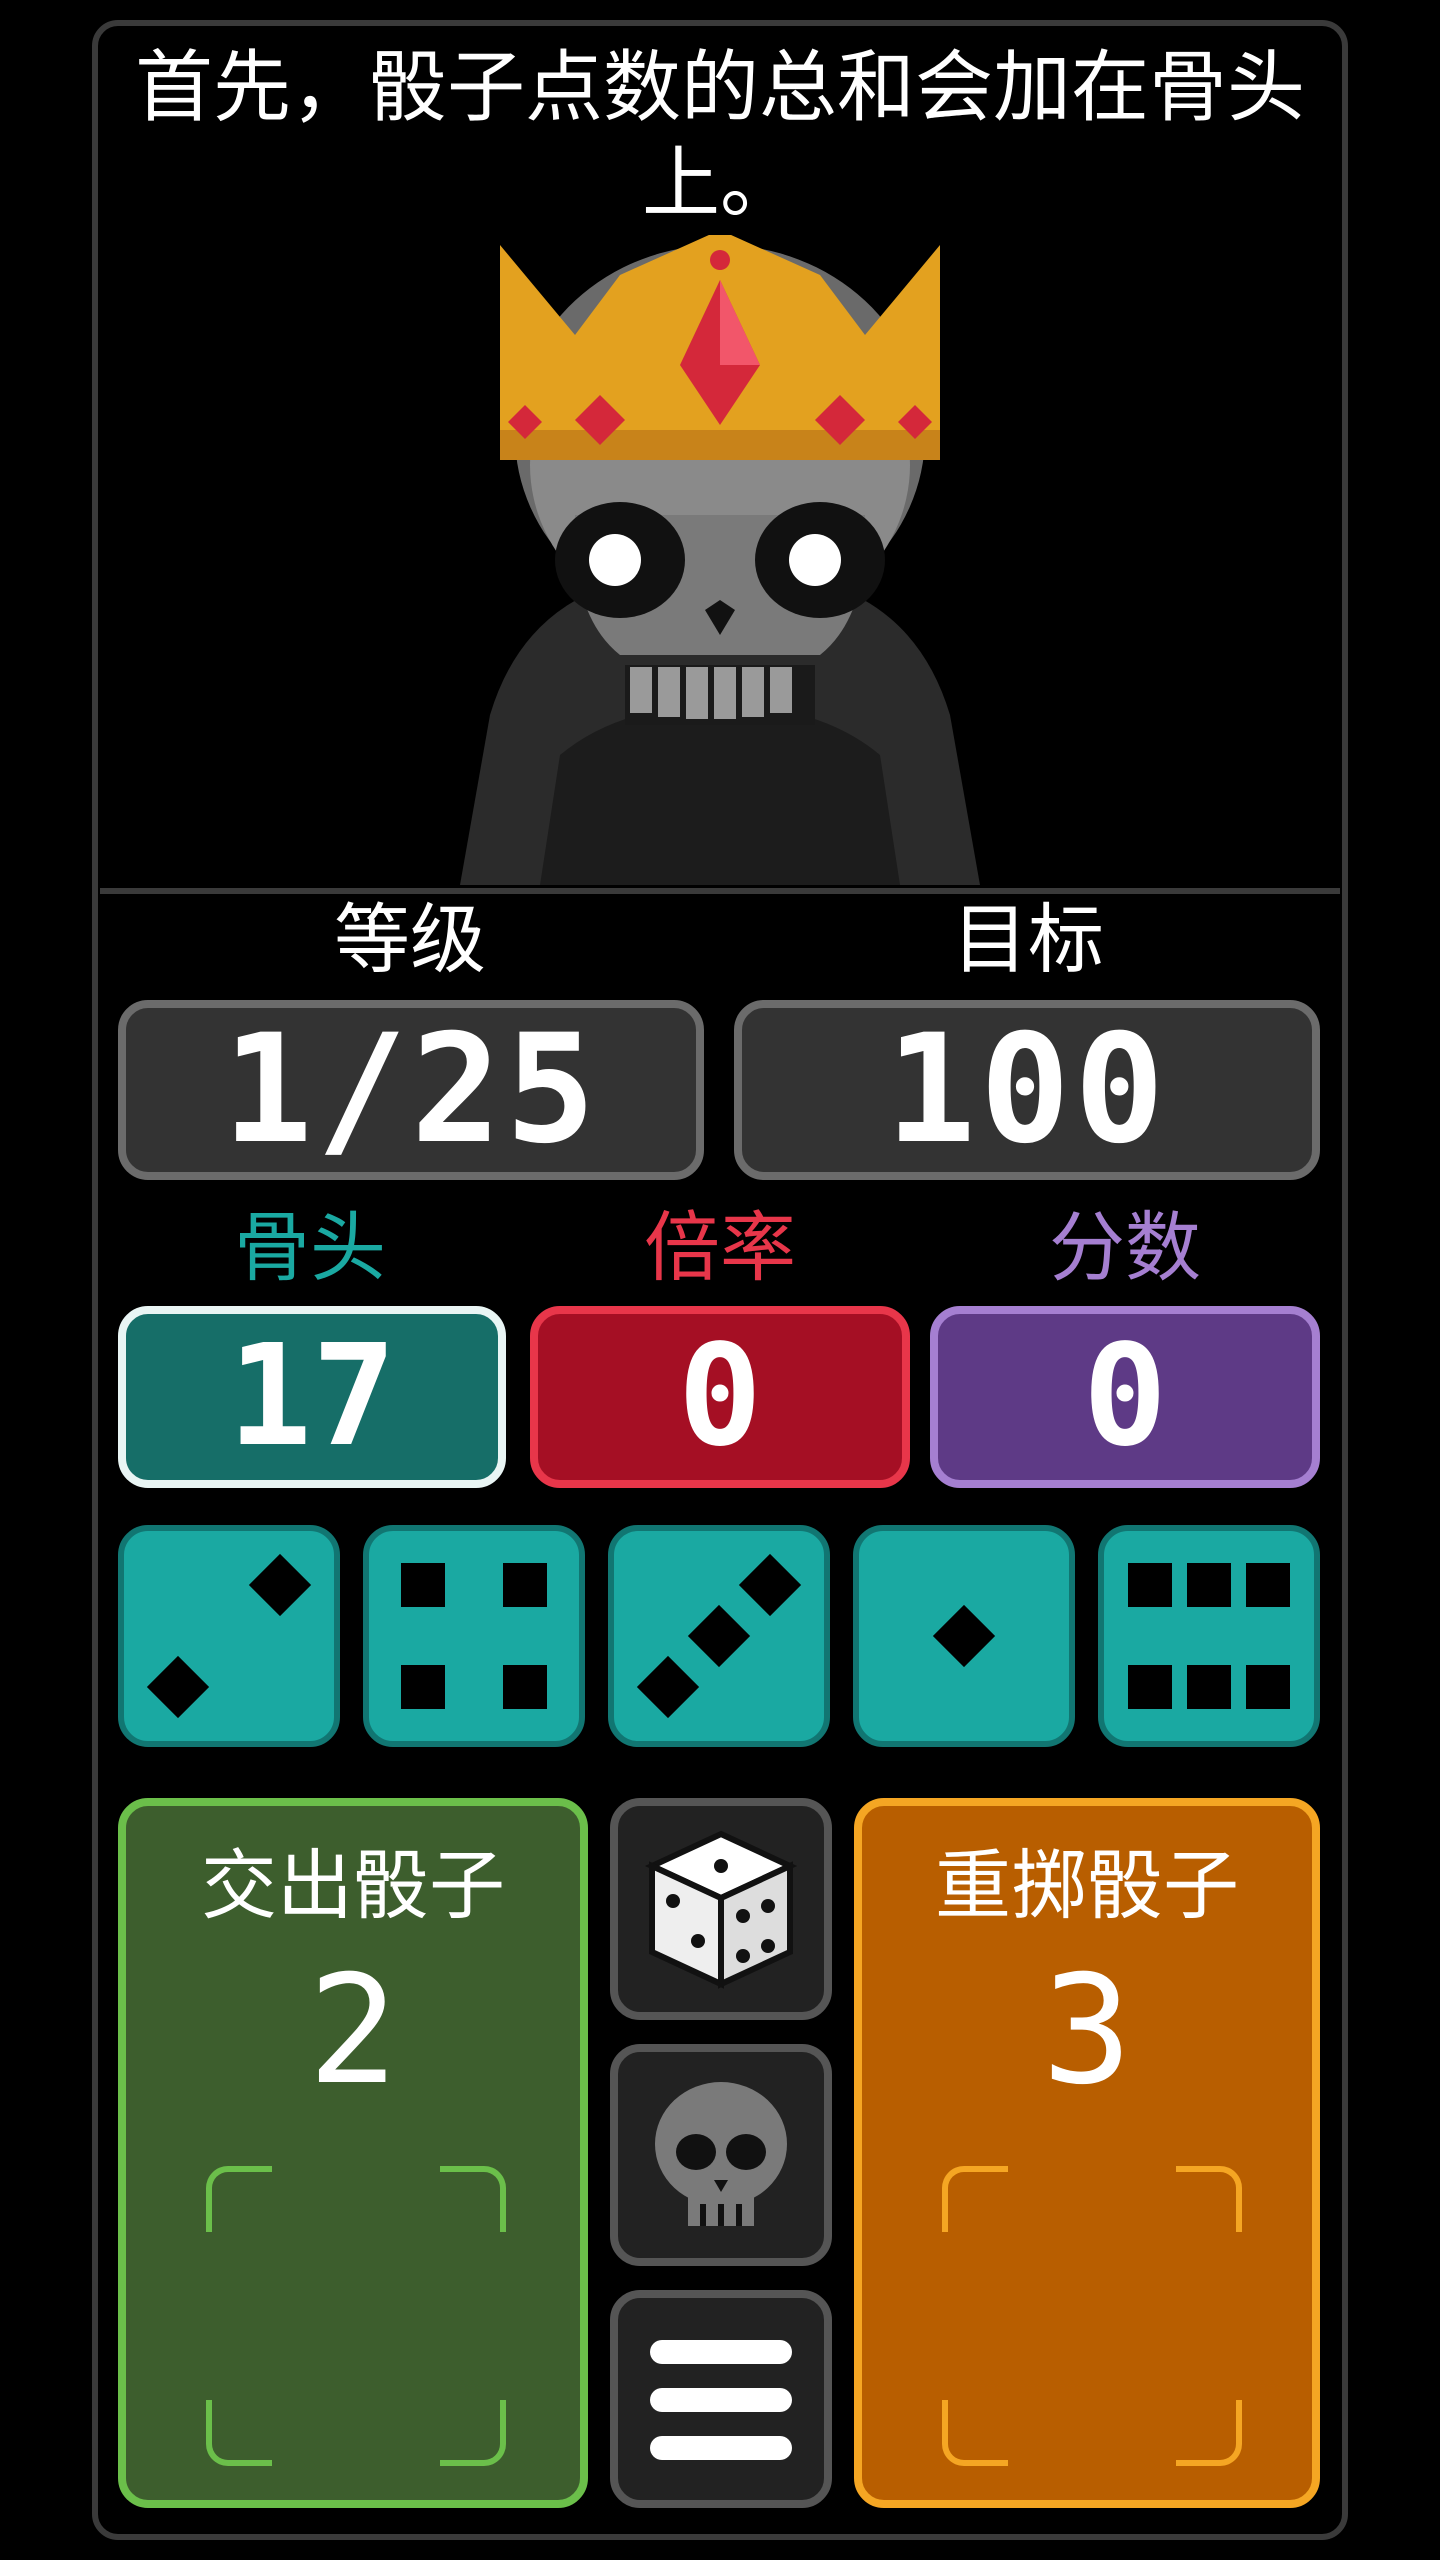  Describe the element at coordinates (1087, 2031) in the screenshot. I see `reroll-dice-count: 3` at that location.